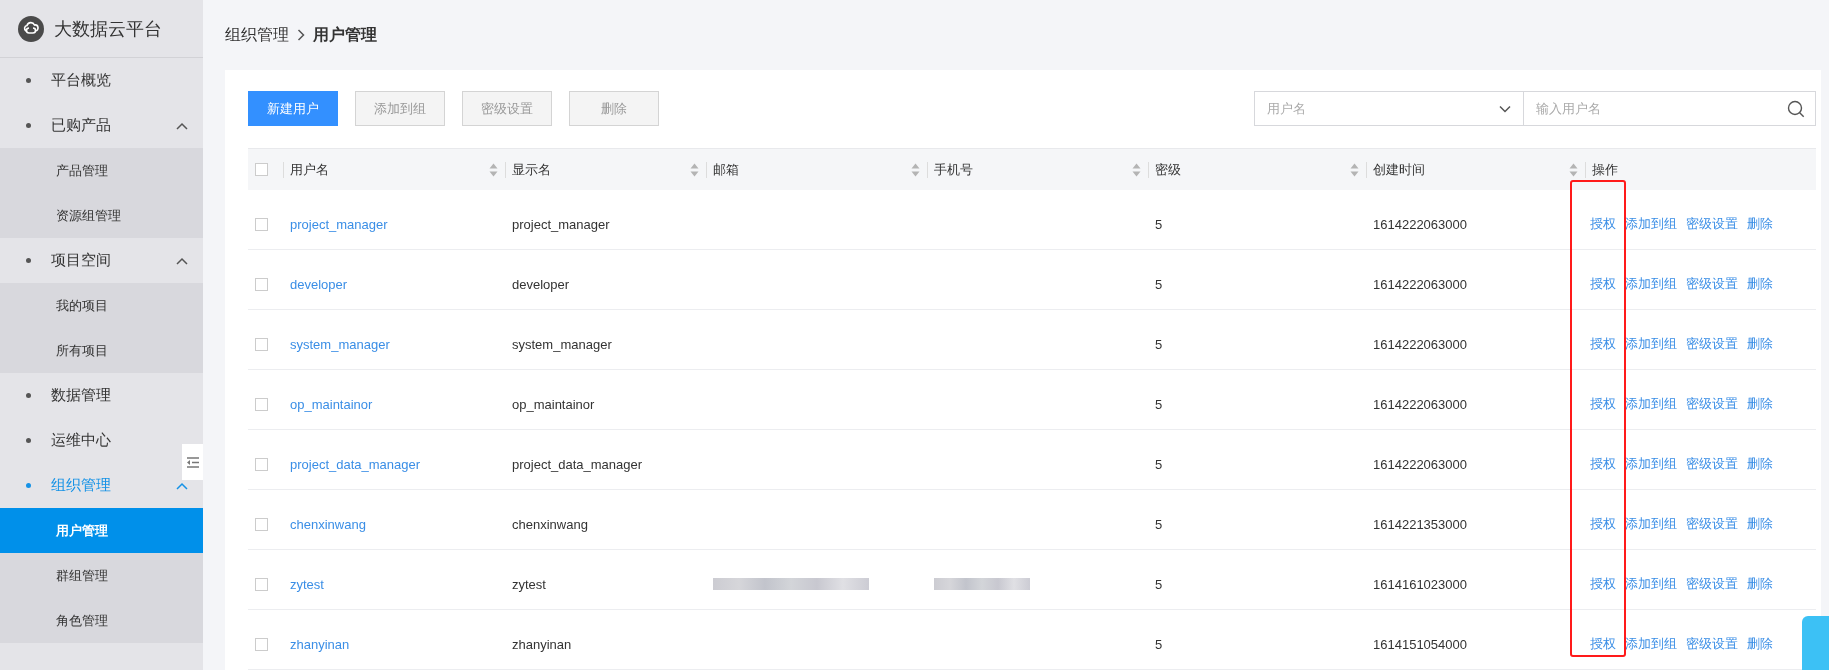  I want to click on chevron-down-icon, so click(1505, 108).